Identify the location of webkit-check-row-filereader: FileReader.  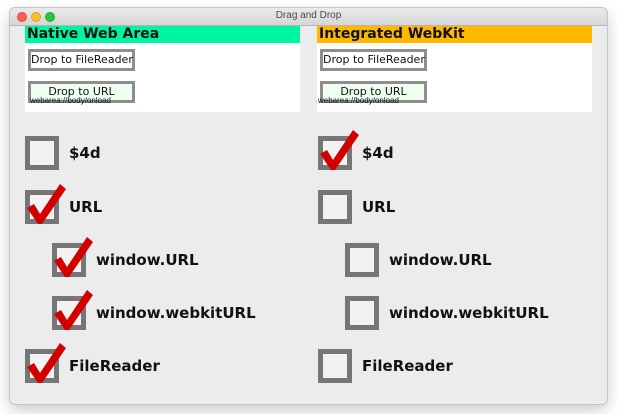
(385, 366).